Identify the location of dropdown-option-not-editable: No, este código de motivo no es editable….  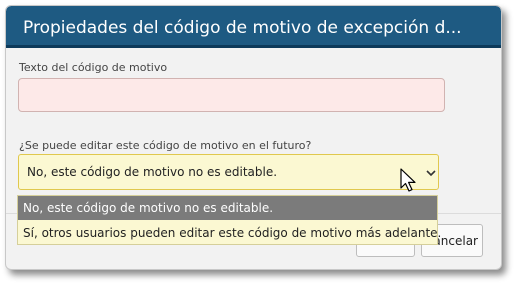
(227, 208).